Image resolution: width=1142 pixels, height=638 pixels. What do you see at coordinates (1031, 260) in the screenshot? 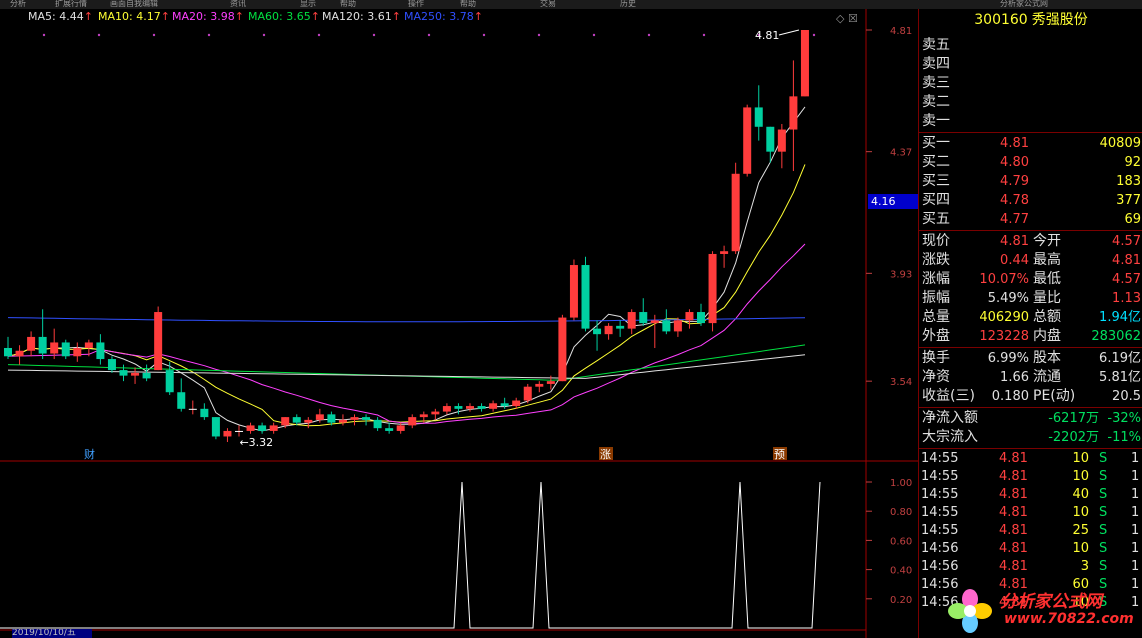
I see `quote-stat-row: 涨跌 0.44 最高 4.81` at bounding box center [1031, 260].